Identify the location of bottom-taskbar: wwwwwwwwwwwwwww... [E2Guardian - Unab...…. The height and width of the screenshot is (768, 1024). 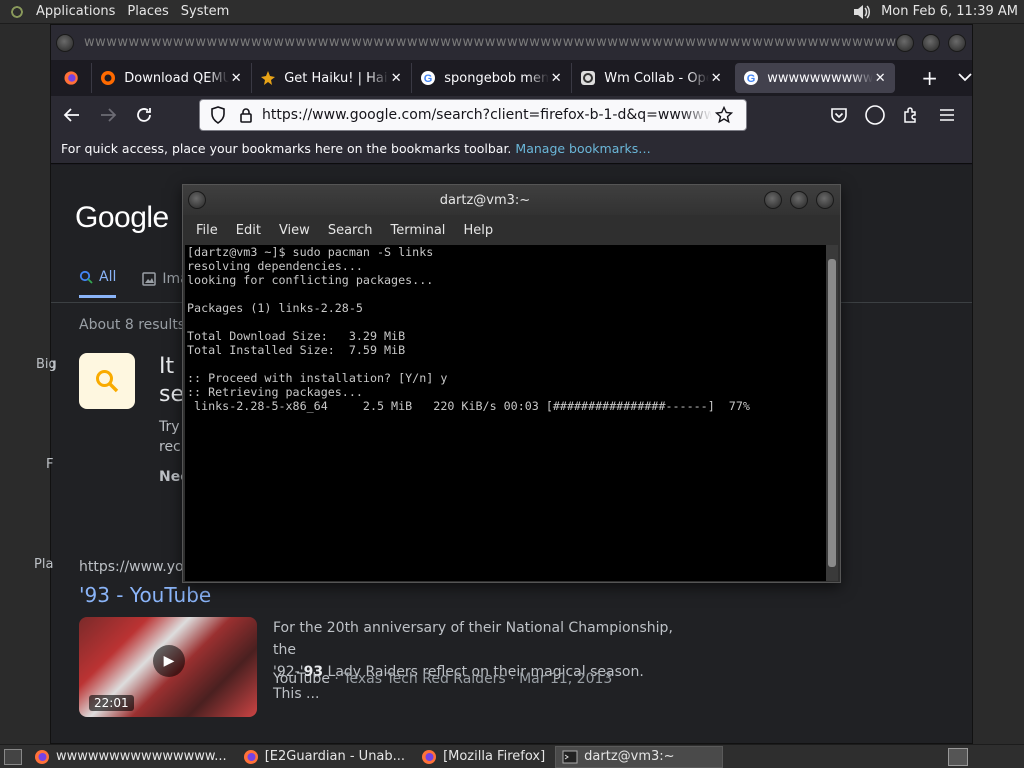
(512, 756).